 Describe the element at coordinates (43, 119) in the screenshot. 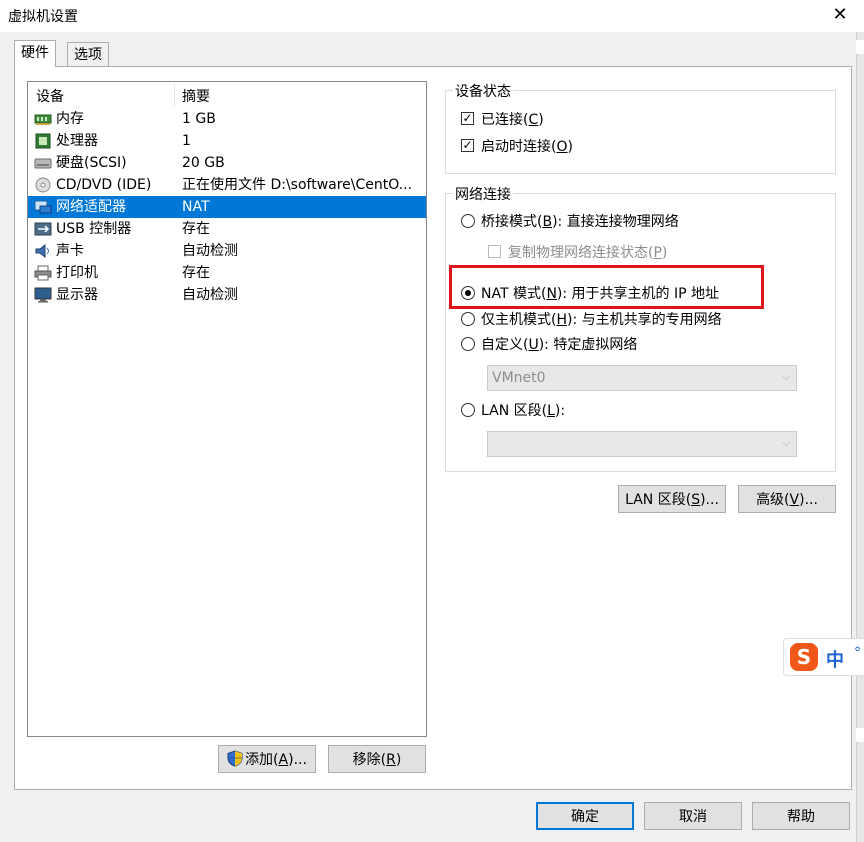

I see `memory-icon` at that location.